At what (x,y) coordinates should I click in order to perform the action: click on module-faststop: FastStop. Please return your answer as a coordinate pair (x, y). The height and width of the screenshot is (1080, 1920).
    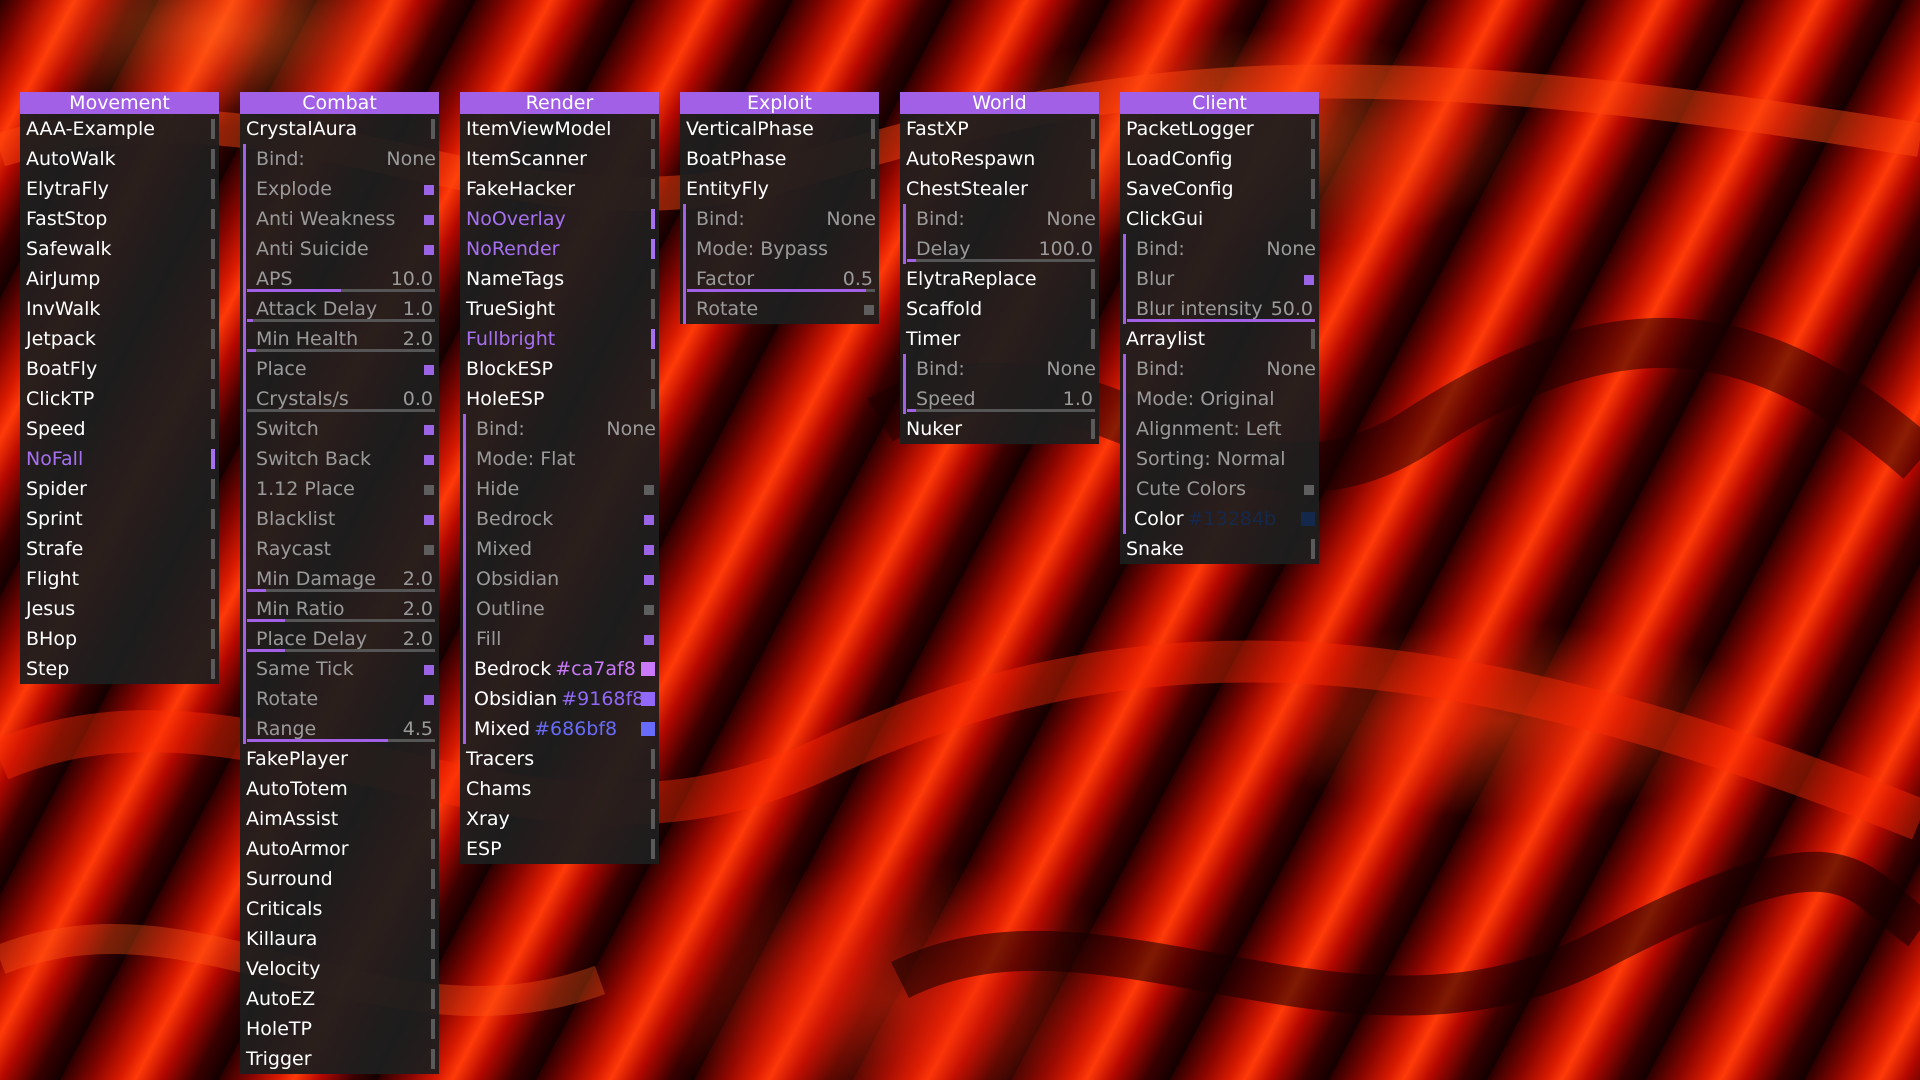
    Looking at the image, I should click on (119, 219).